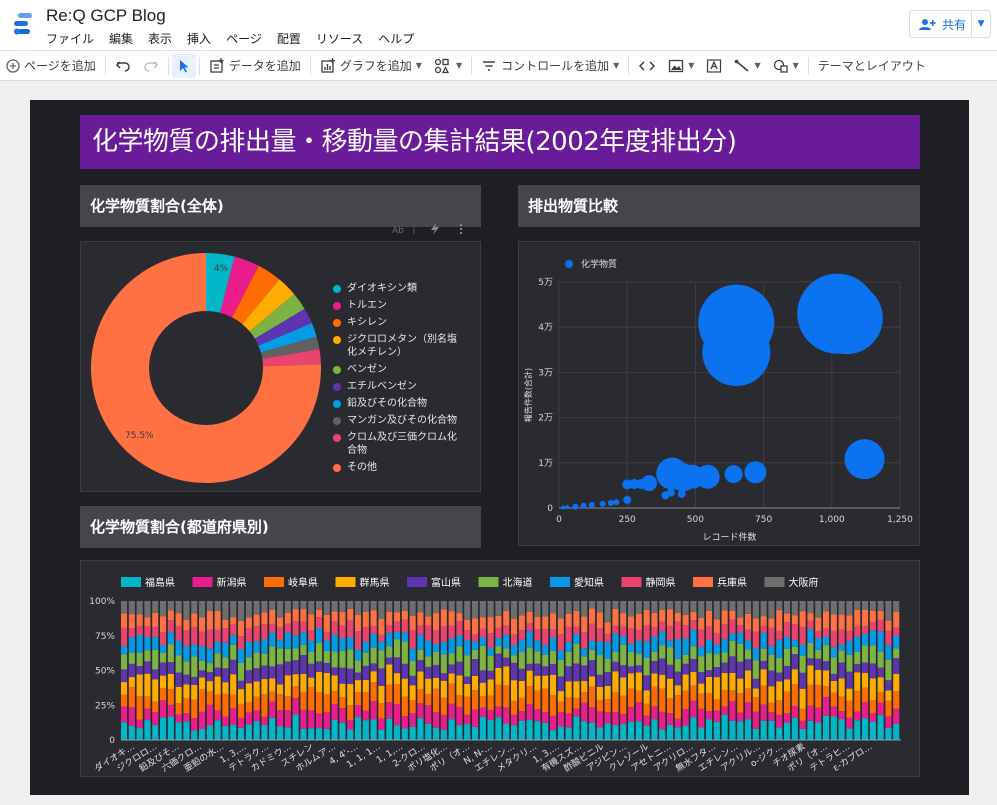 This screenshot has height=805, width=997. I want to click on menu-edit: 編集, so click(121, 38).